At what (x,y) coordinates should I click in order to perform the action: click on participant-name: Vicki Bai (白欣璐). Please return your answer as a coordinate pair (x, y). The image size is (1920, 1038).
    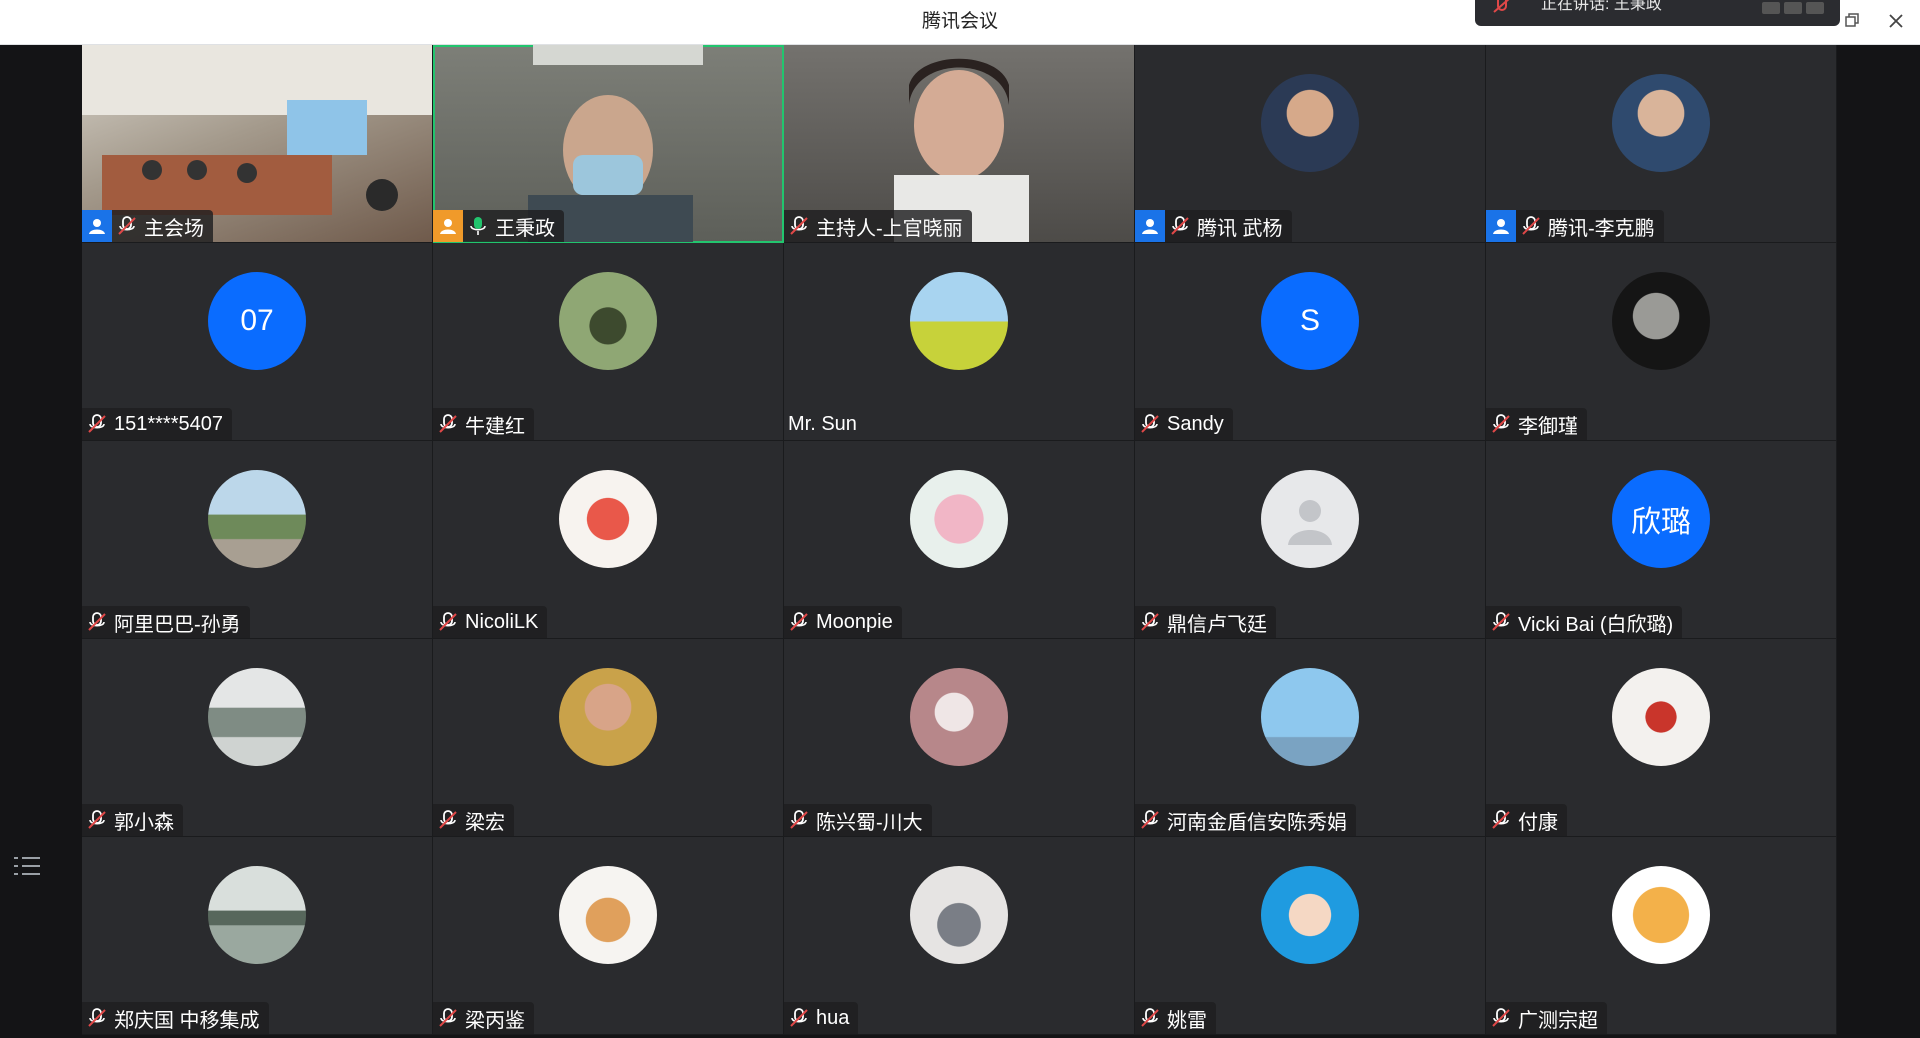
    Looking at the image, I should click on (1596, 624).